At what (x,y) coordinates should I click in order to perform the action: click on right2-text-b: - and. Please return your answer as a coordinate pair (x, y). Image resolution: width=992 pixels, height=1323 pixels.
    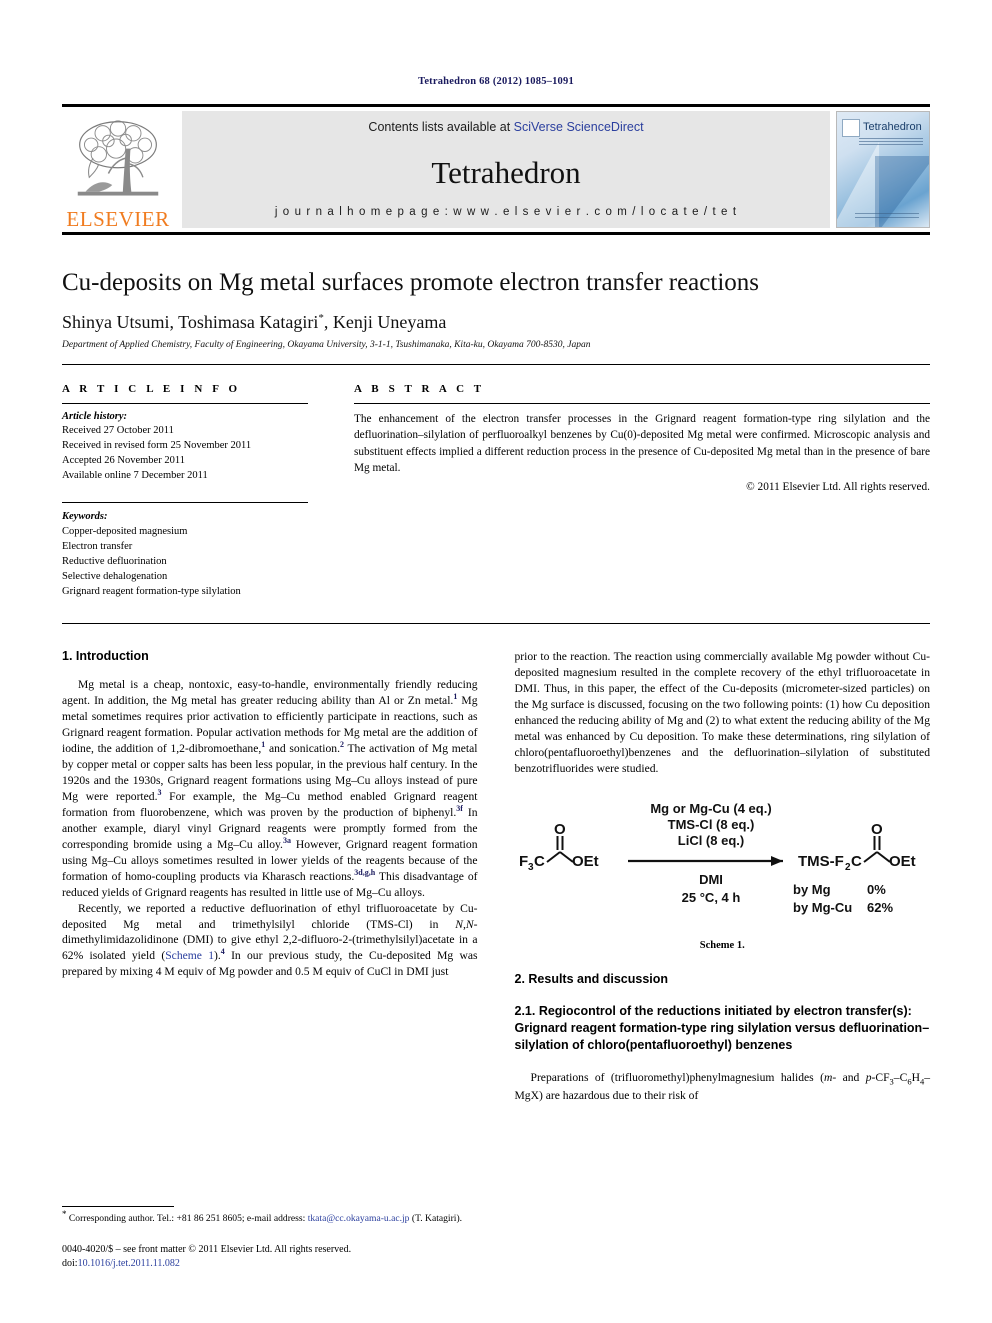
    Looking at the image, I should click on (849, 1077).